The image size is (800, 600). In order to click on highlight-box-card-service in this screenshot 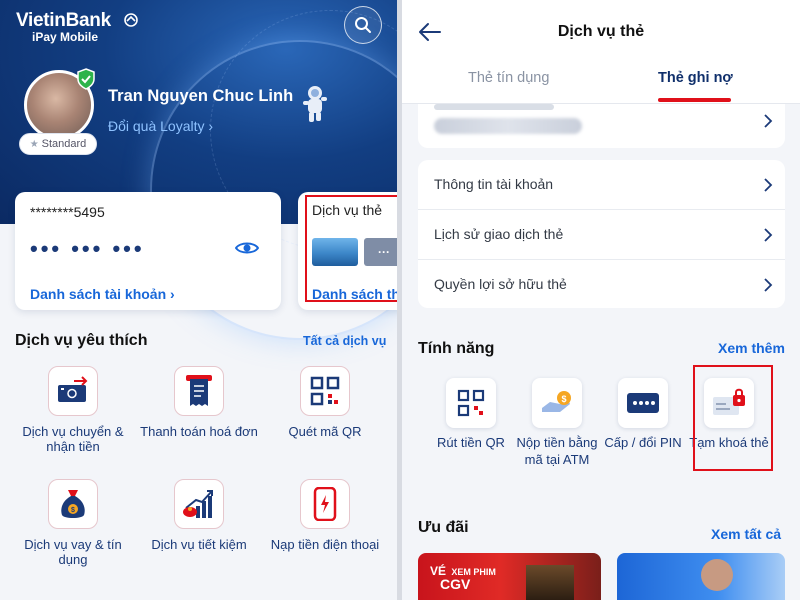, I will do `click(351, 248)`.